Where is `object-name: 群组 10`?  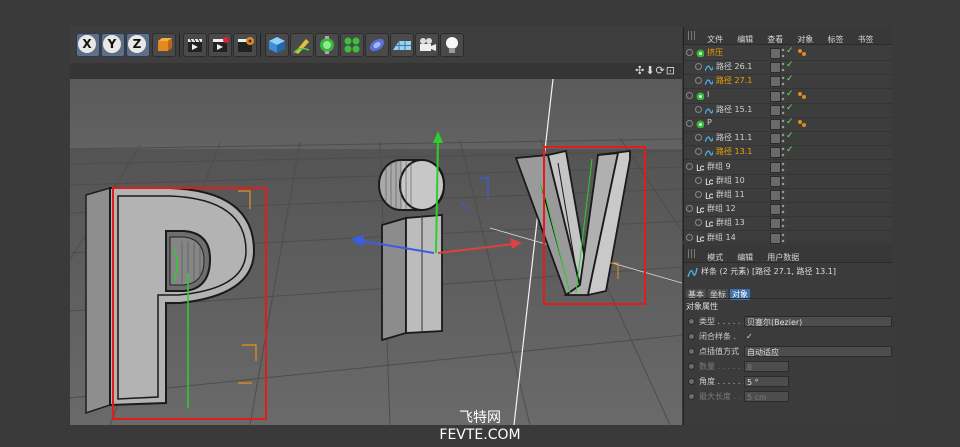 object-name: 群组 10 is located at coordinates (730, 180).